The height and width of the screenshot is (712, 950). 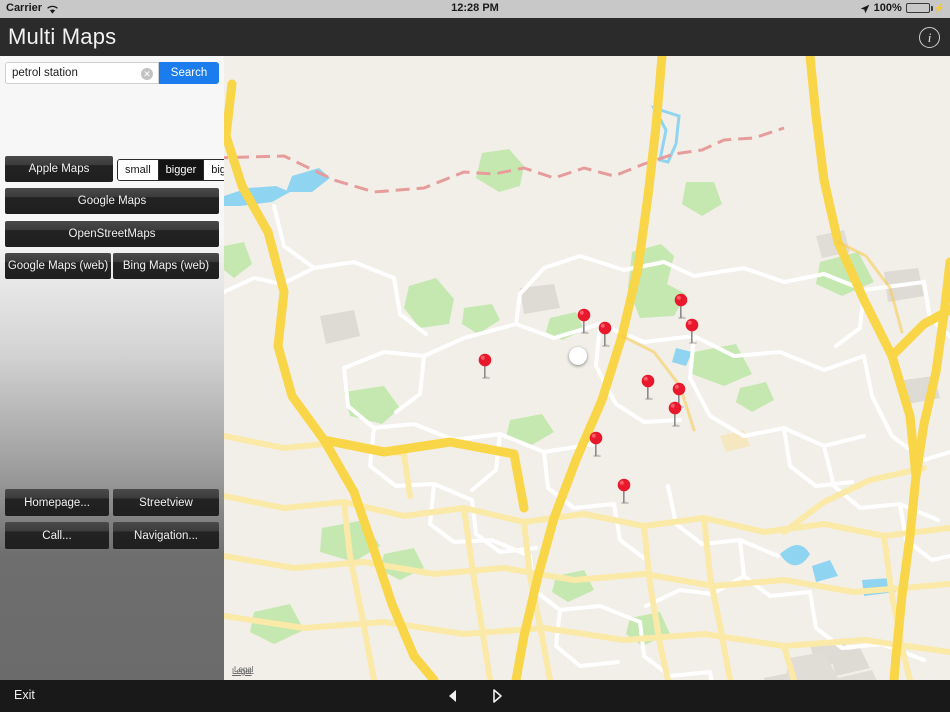 What do you see at coordinates (578, 356) in the screenshot?
I see `user-location-dot` at bounding box center [578, 356].